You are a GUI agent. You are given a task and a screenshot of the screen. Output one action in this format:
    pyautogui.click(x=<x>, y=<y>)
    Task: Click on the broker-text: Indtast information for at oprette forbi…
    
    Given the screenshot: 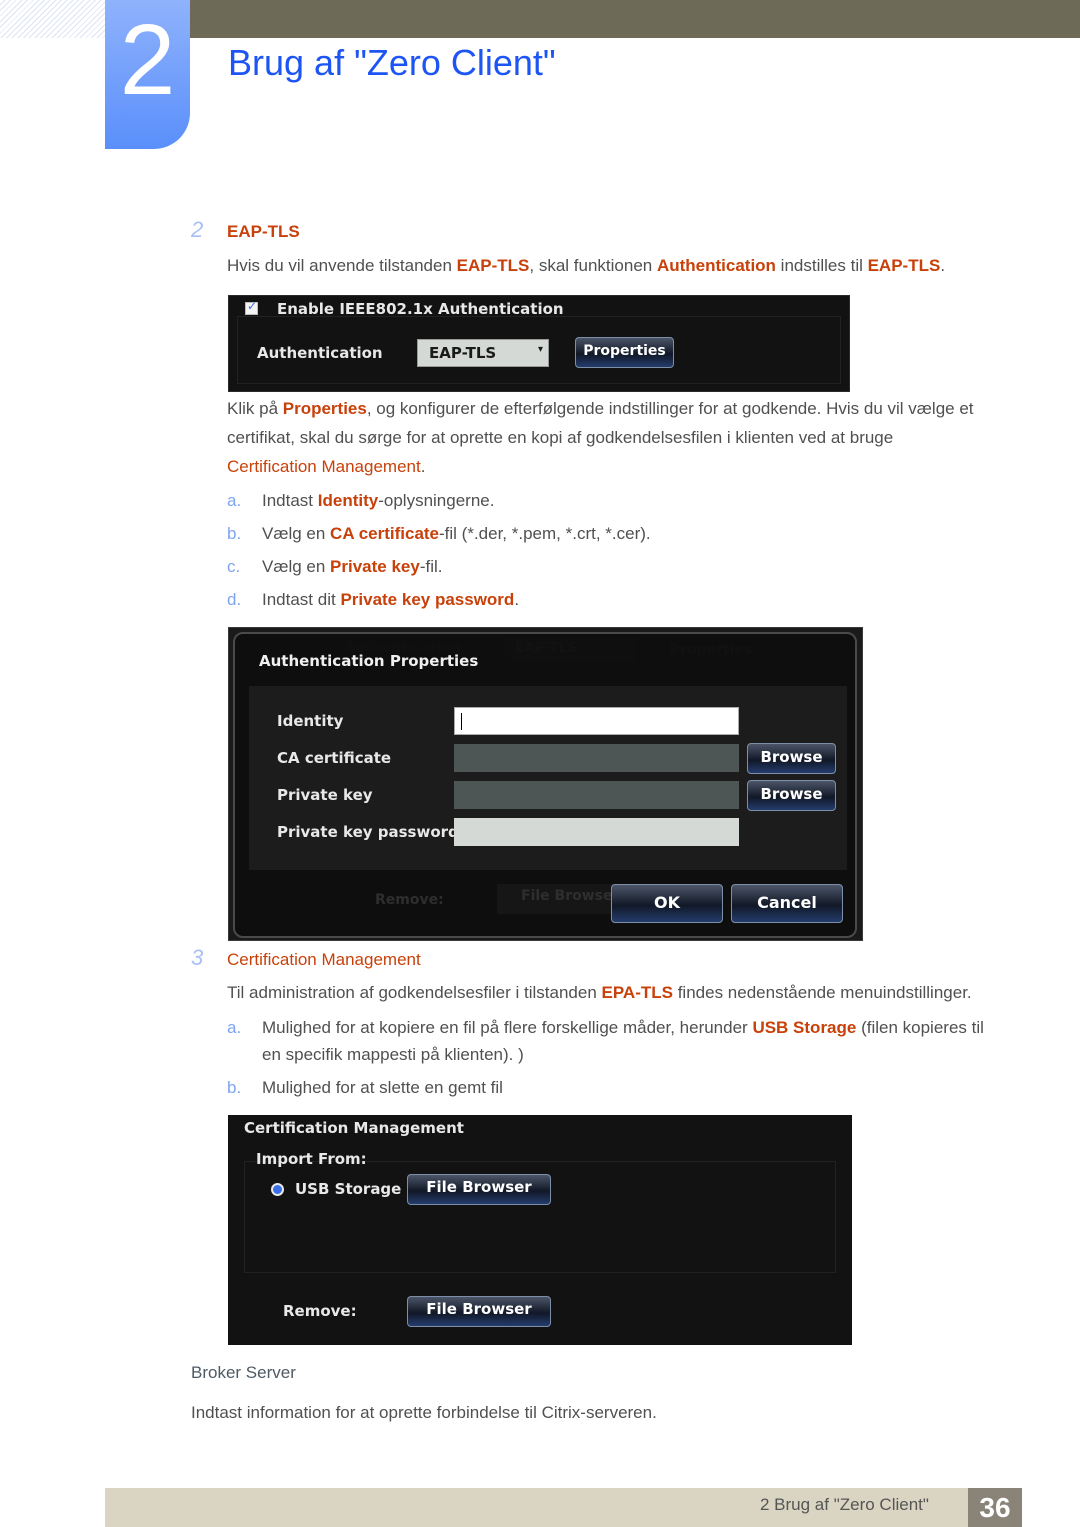 What is the action you would take?
    pyautogui.click(x=424, y=1412)
    